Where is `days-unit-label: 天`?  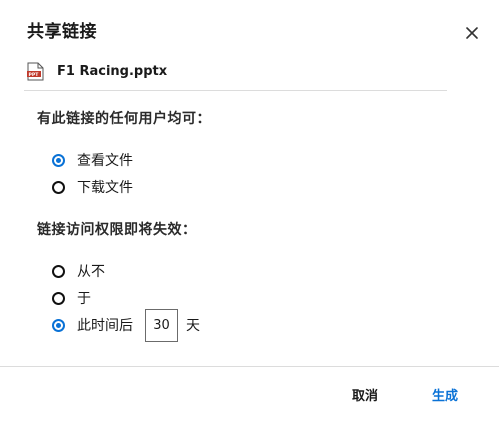 days-unit-label: 天 is located at coordinates (193, 326).